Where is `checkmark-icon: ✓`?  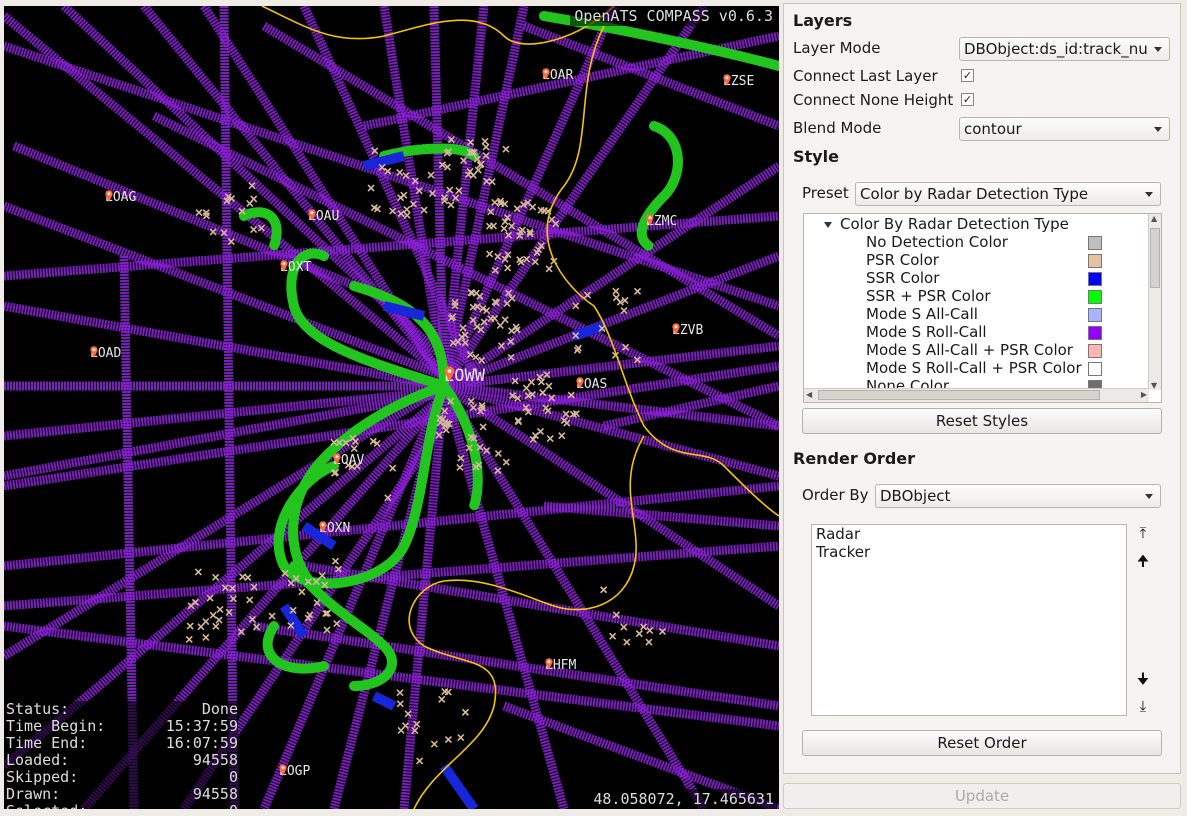
checkmark-icon: ✓ is located at coordinates (967, 99).